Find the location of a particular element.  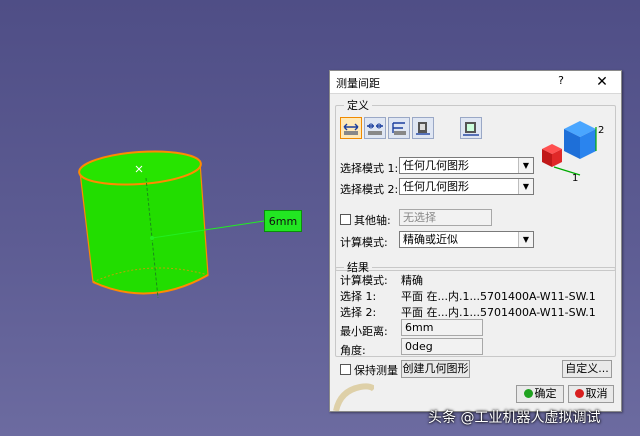

measure-preview-image: 2 1 is located at coordinates (573, 152).